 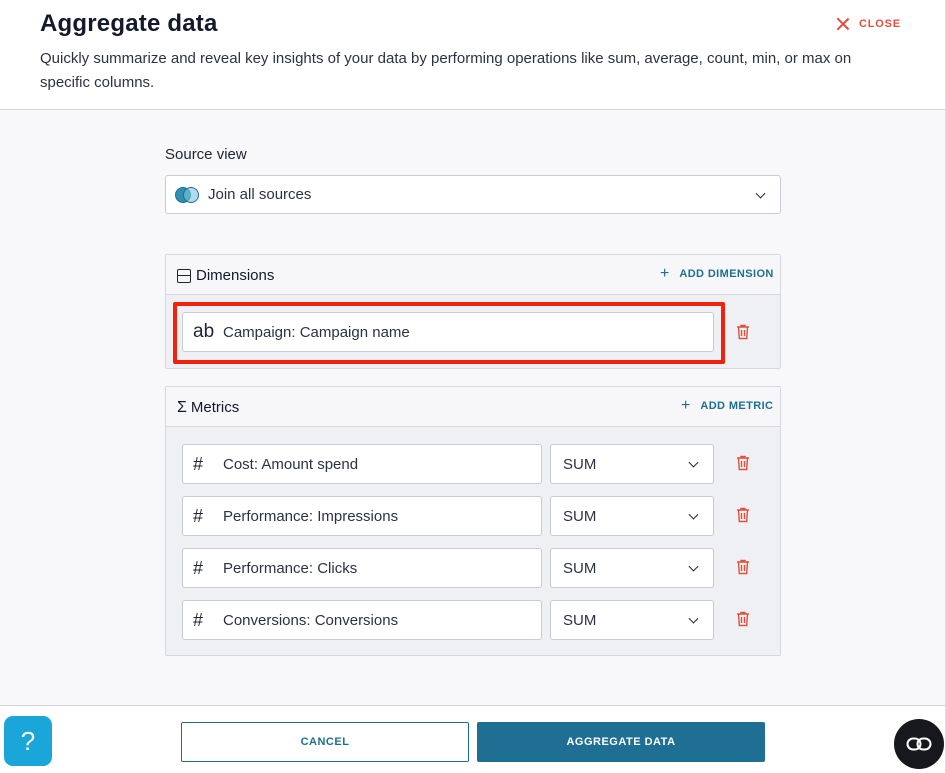 I want to click on cancel-button: CANCEL, so click(x=325, y=742).